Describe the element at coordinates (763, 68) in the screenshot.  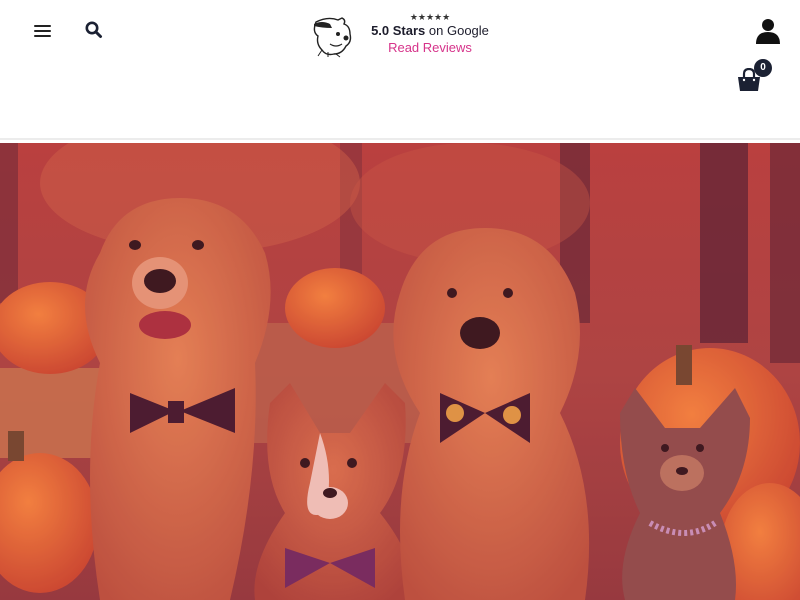
I see `cart-count-badge: 0` at that location.